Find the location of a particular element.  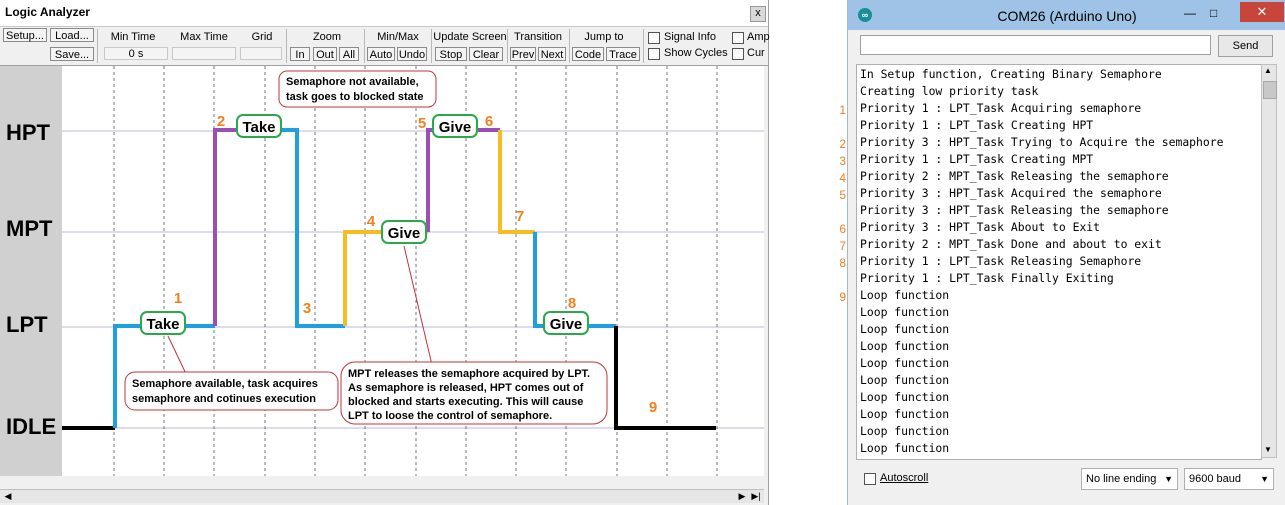

step-number: 4 is located at coordinates (371, 221).